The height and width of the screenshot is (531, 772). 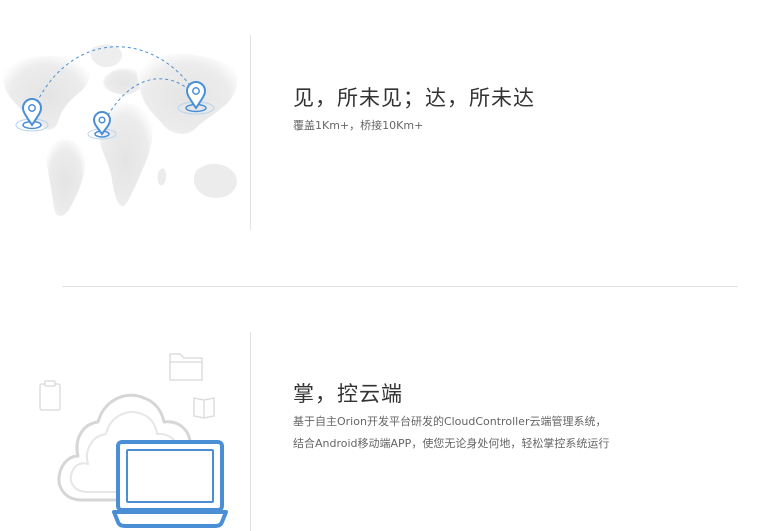 I want to click on book-icon, so click(x=204, y=408).